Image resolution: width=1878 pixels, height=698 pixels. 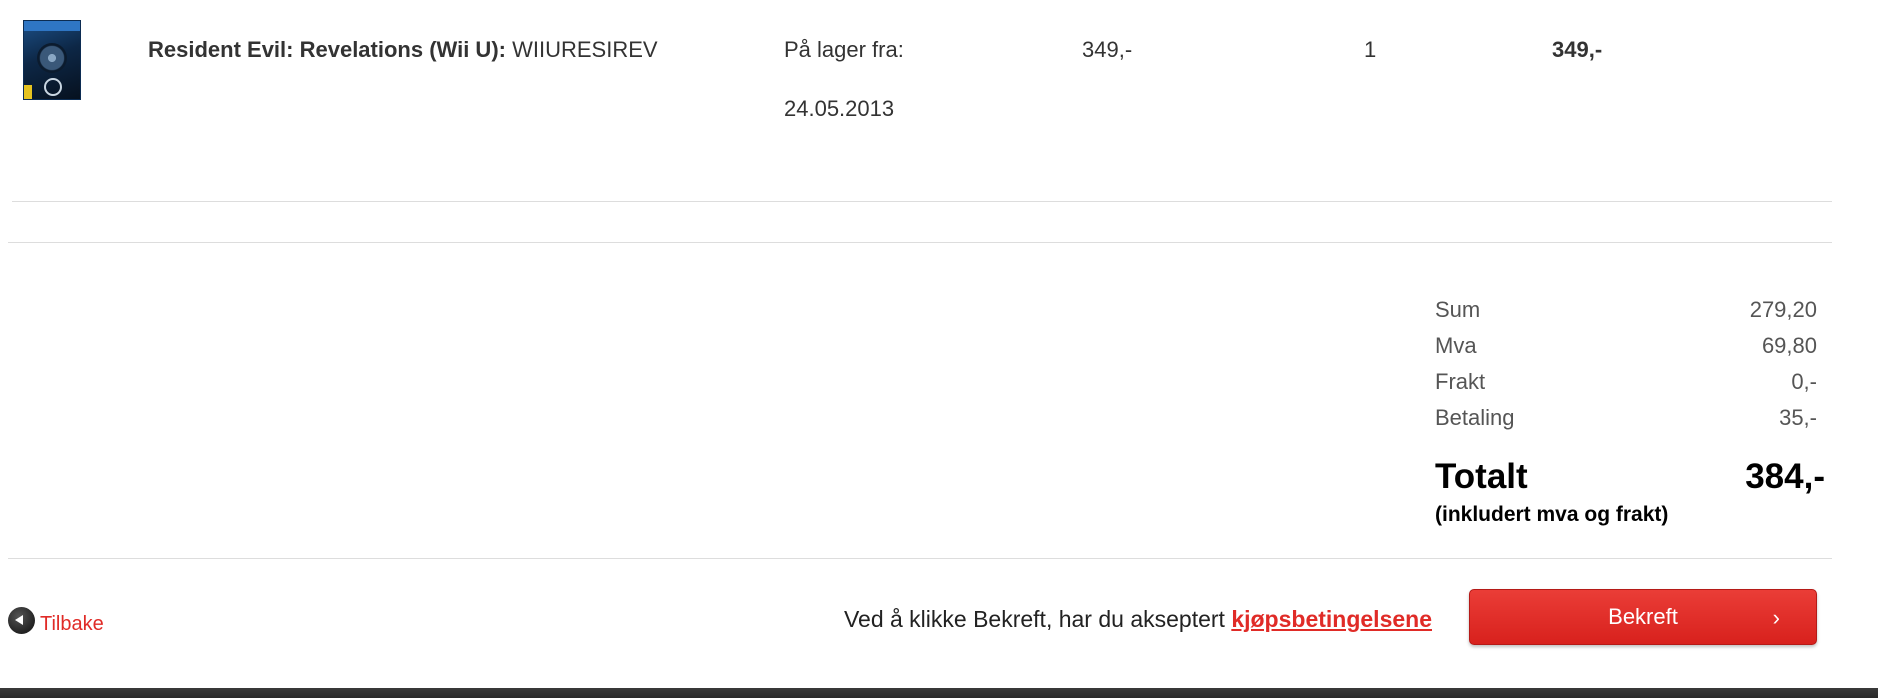 I want to click on line-total: 349,-, so click(x=1577, y=49).